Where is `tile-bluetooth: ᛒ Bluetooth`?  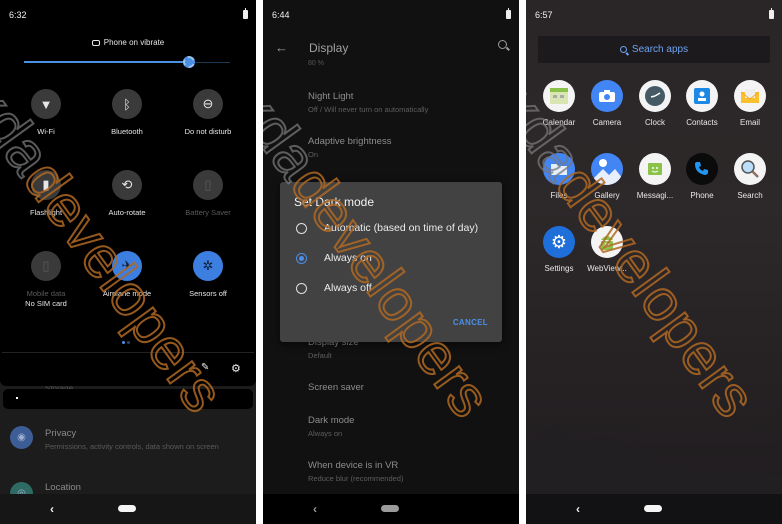
tile-bluetooth: ᛒ Bluetooth is located at coordinates (127, 113).